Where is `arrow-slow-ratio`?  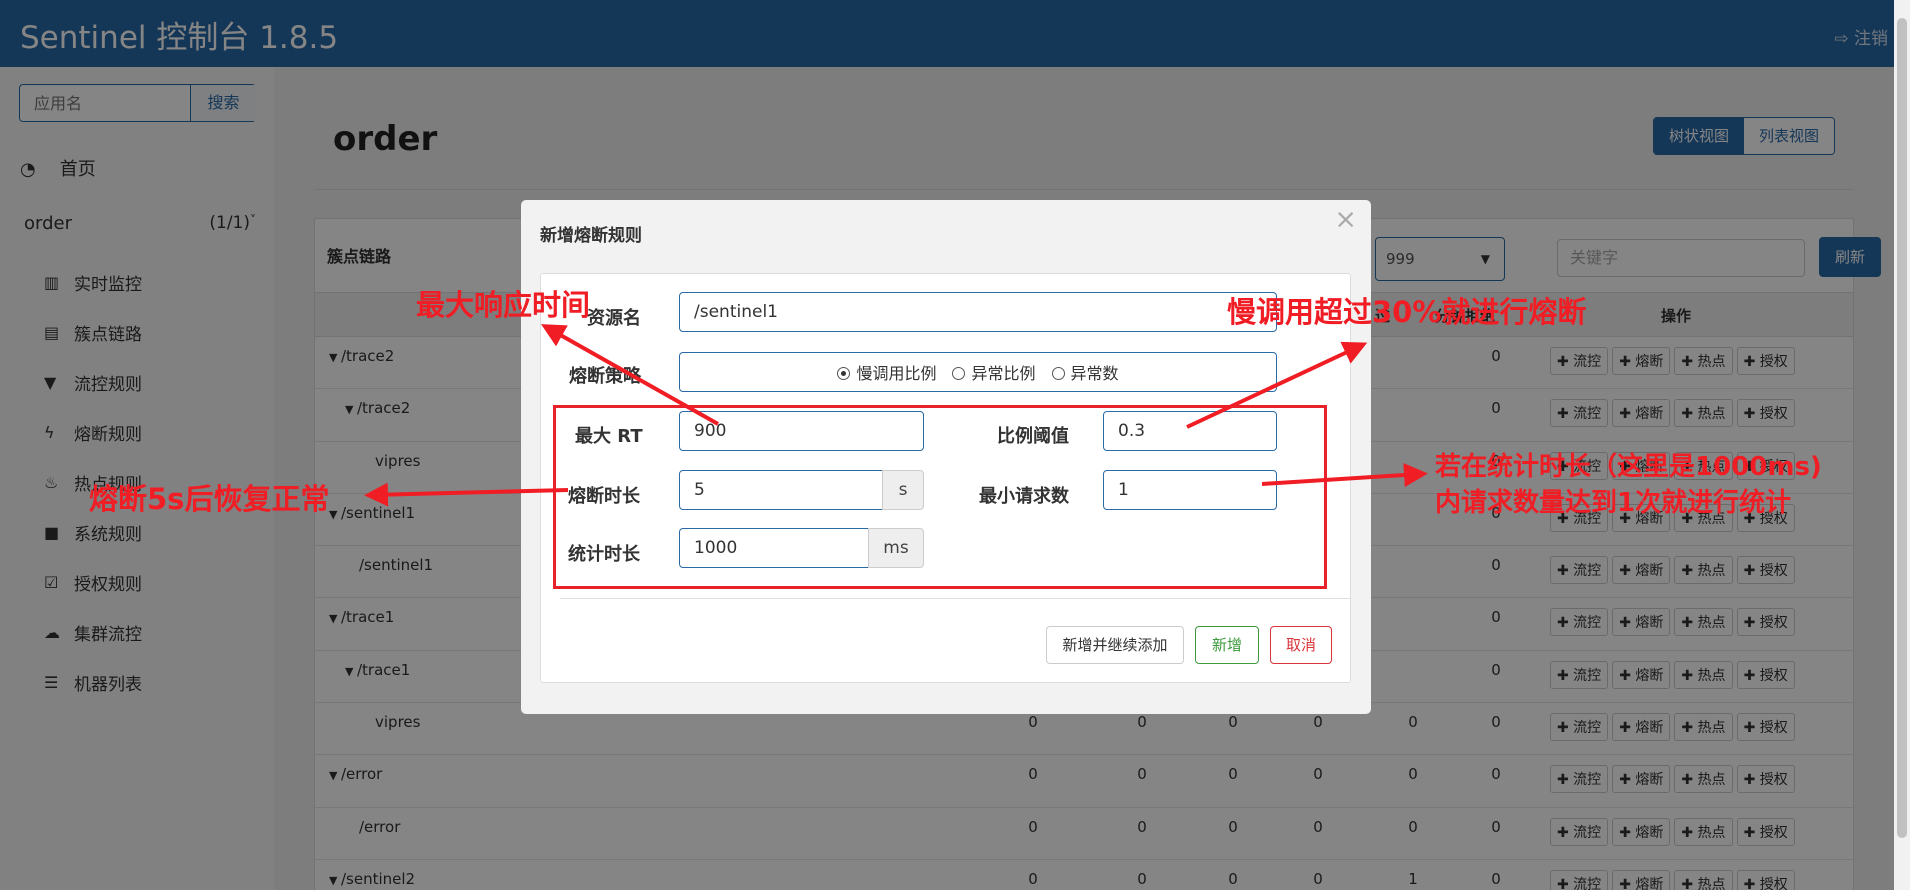
arrow-slow-ratio is located at coordinates (1277, 385).